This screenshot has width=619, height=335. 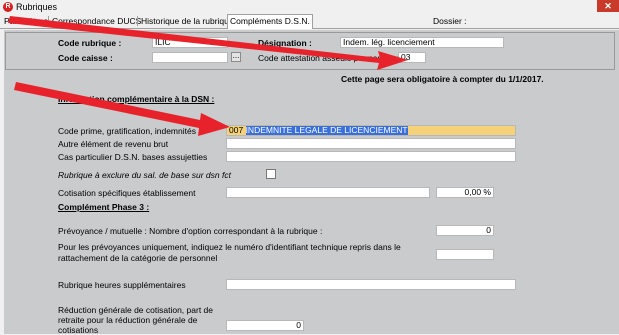 What do you see at coordinates (104, 207) in the screenshot?
I see `phase3-title: Complément Phase 3 :` at bounding box center [104, 207].